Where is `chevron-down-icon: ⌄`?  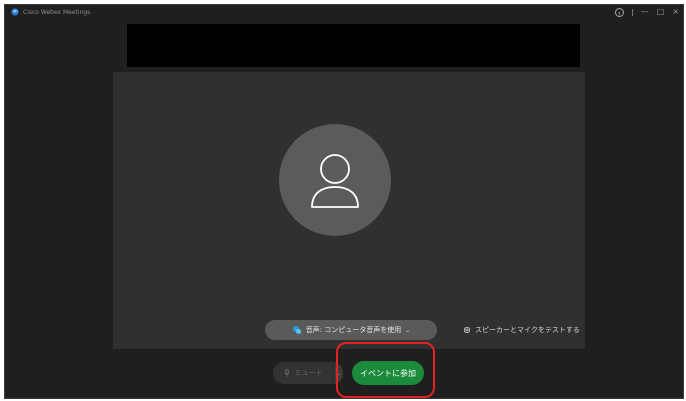 chevron-down-icon: ⌄ is located at coordinates (408, 330).